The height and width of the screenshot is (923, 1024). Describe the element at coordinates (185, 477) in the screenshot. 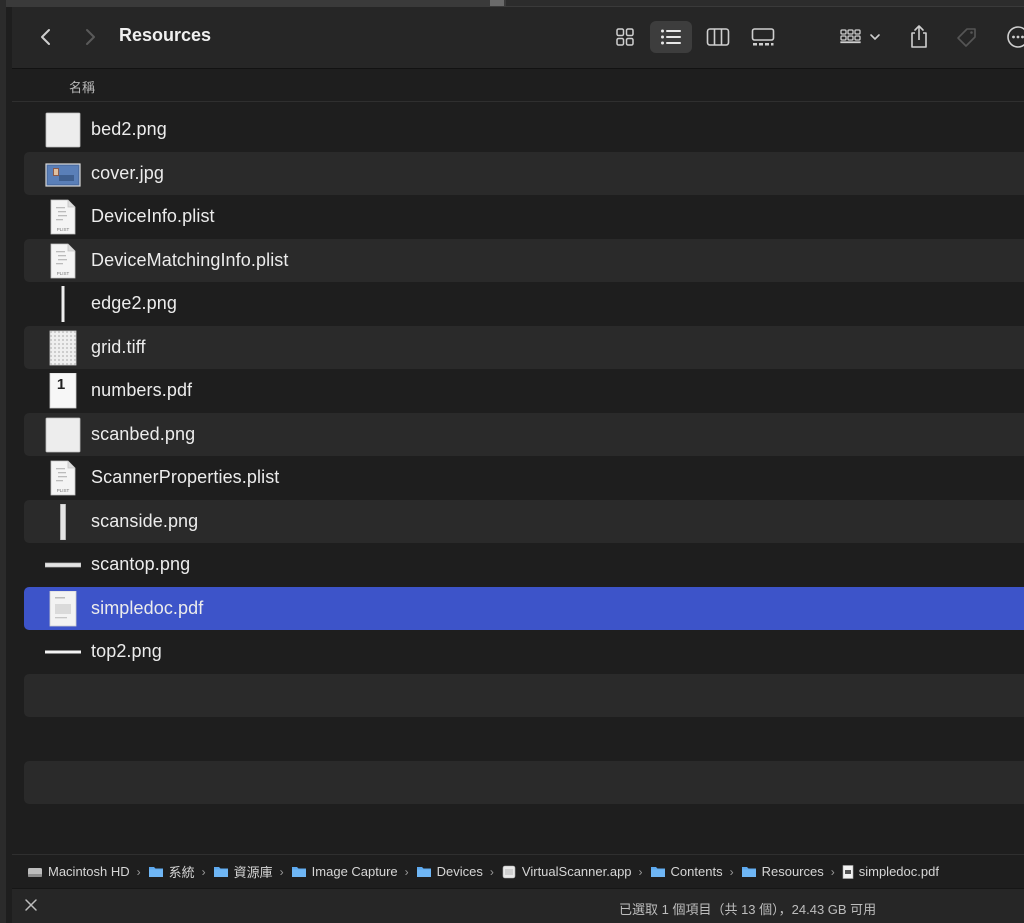

I see `file-name: ScannerProperties.plist` at that location.